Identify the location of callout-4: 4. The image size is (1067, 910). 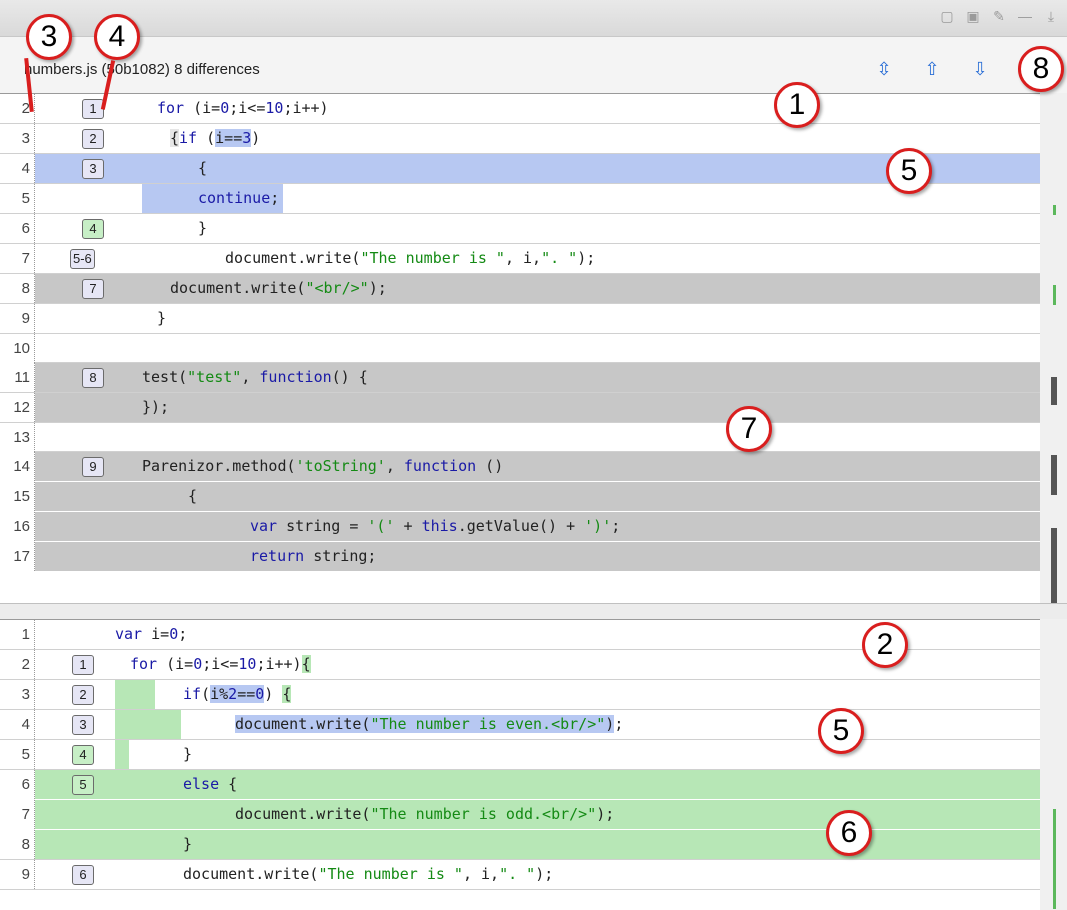
(117, 37).